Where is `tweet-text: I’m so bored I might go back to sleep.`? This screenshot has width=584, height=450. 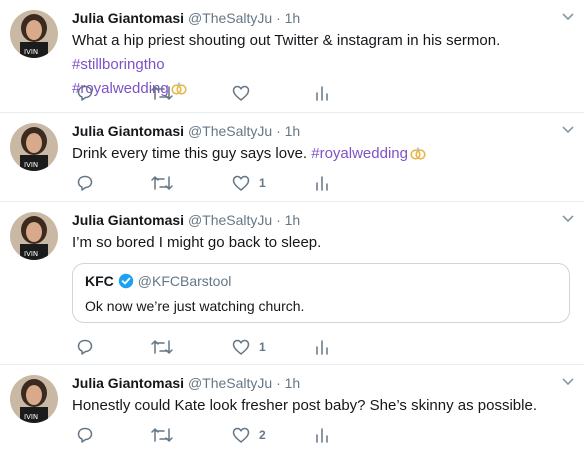
tweet-text: I’m so bored I might go back to sleep. is located at coordinates (312, 243).